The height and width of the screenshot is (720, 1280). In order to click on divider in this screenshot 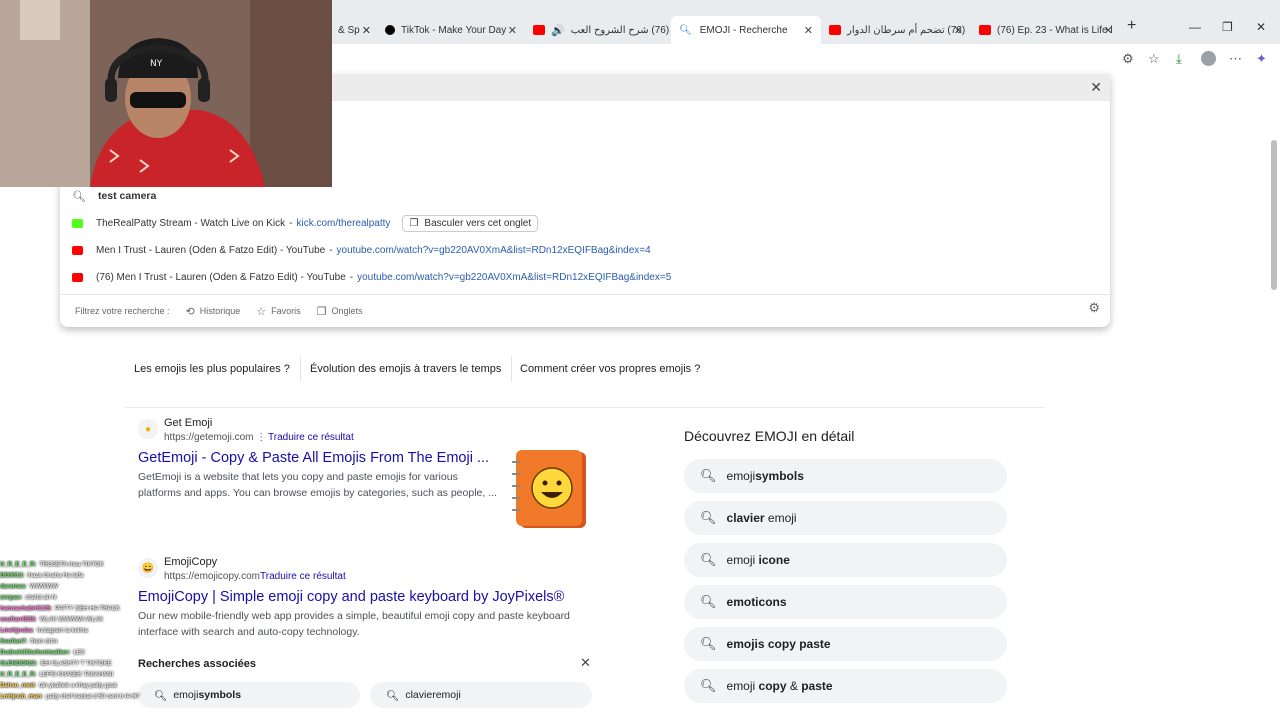, I will do `click(585, 407)`.